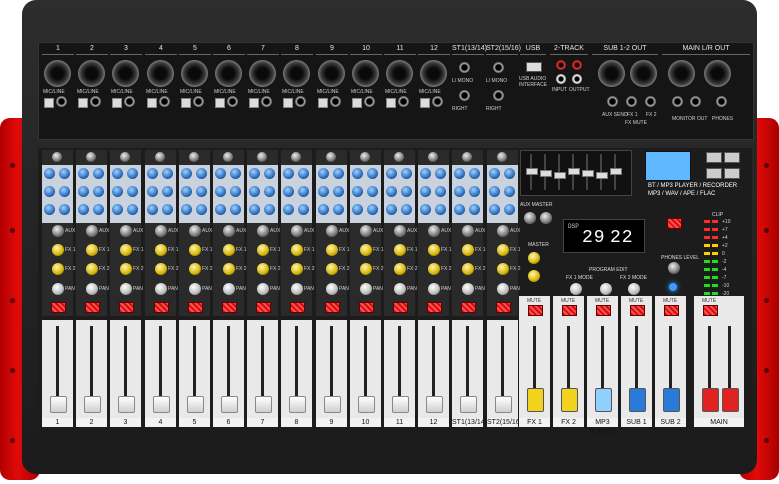 The width and height of the screenshot is (779, 484). I want to click on stereo1-left-jack, so click(464, 67).